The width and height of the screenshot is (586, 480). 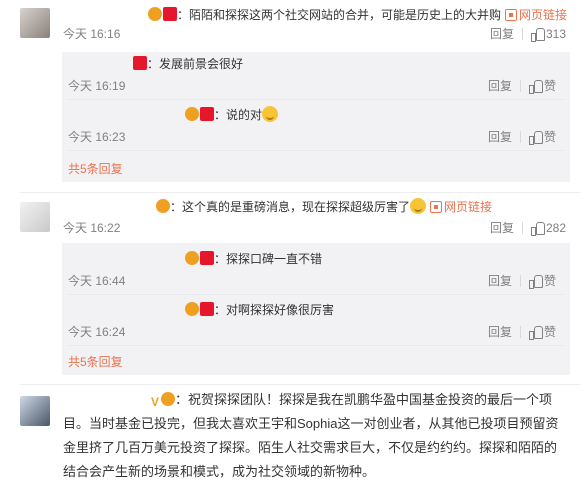 I want to click on emoji-icon, so click(x=418, y=206).